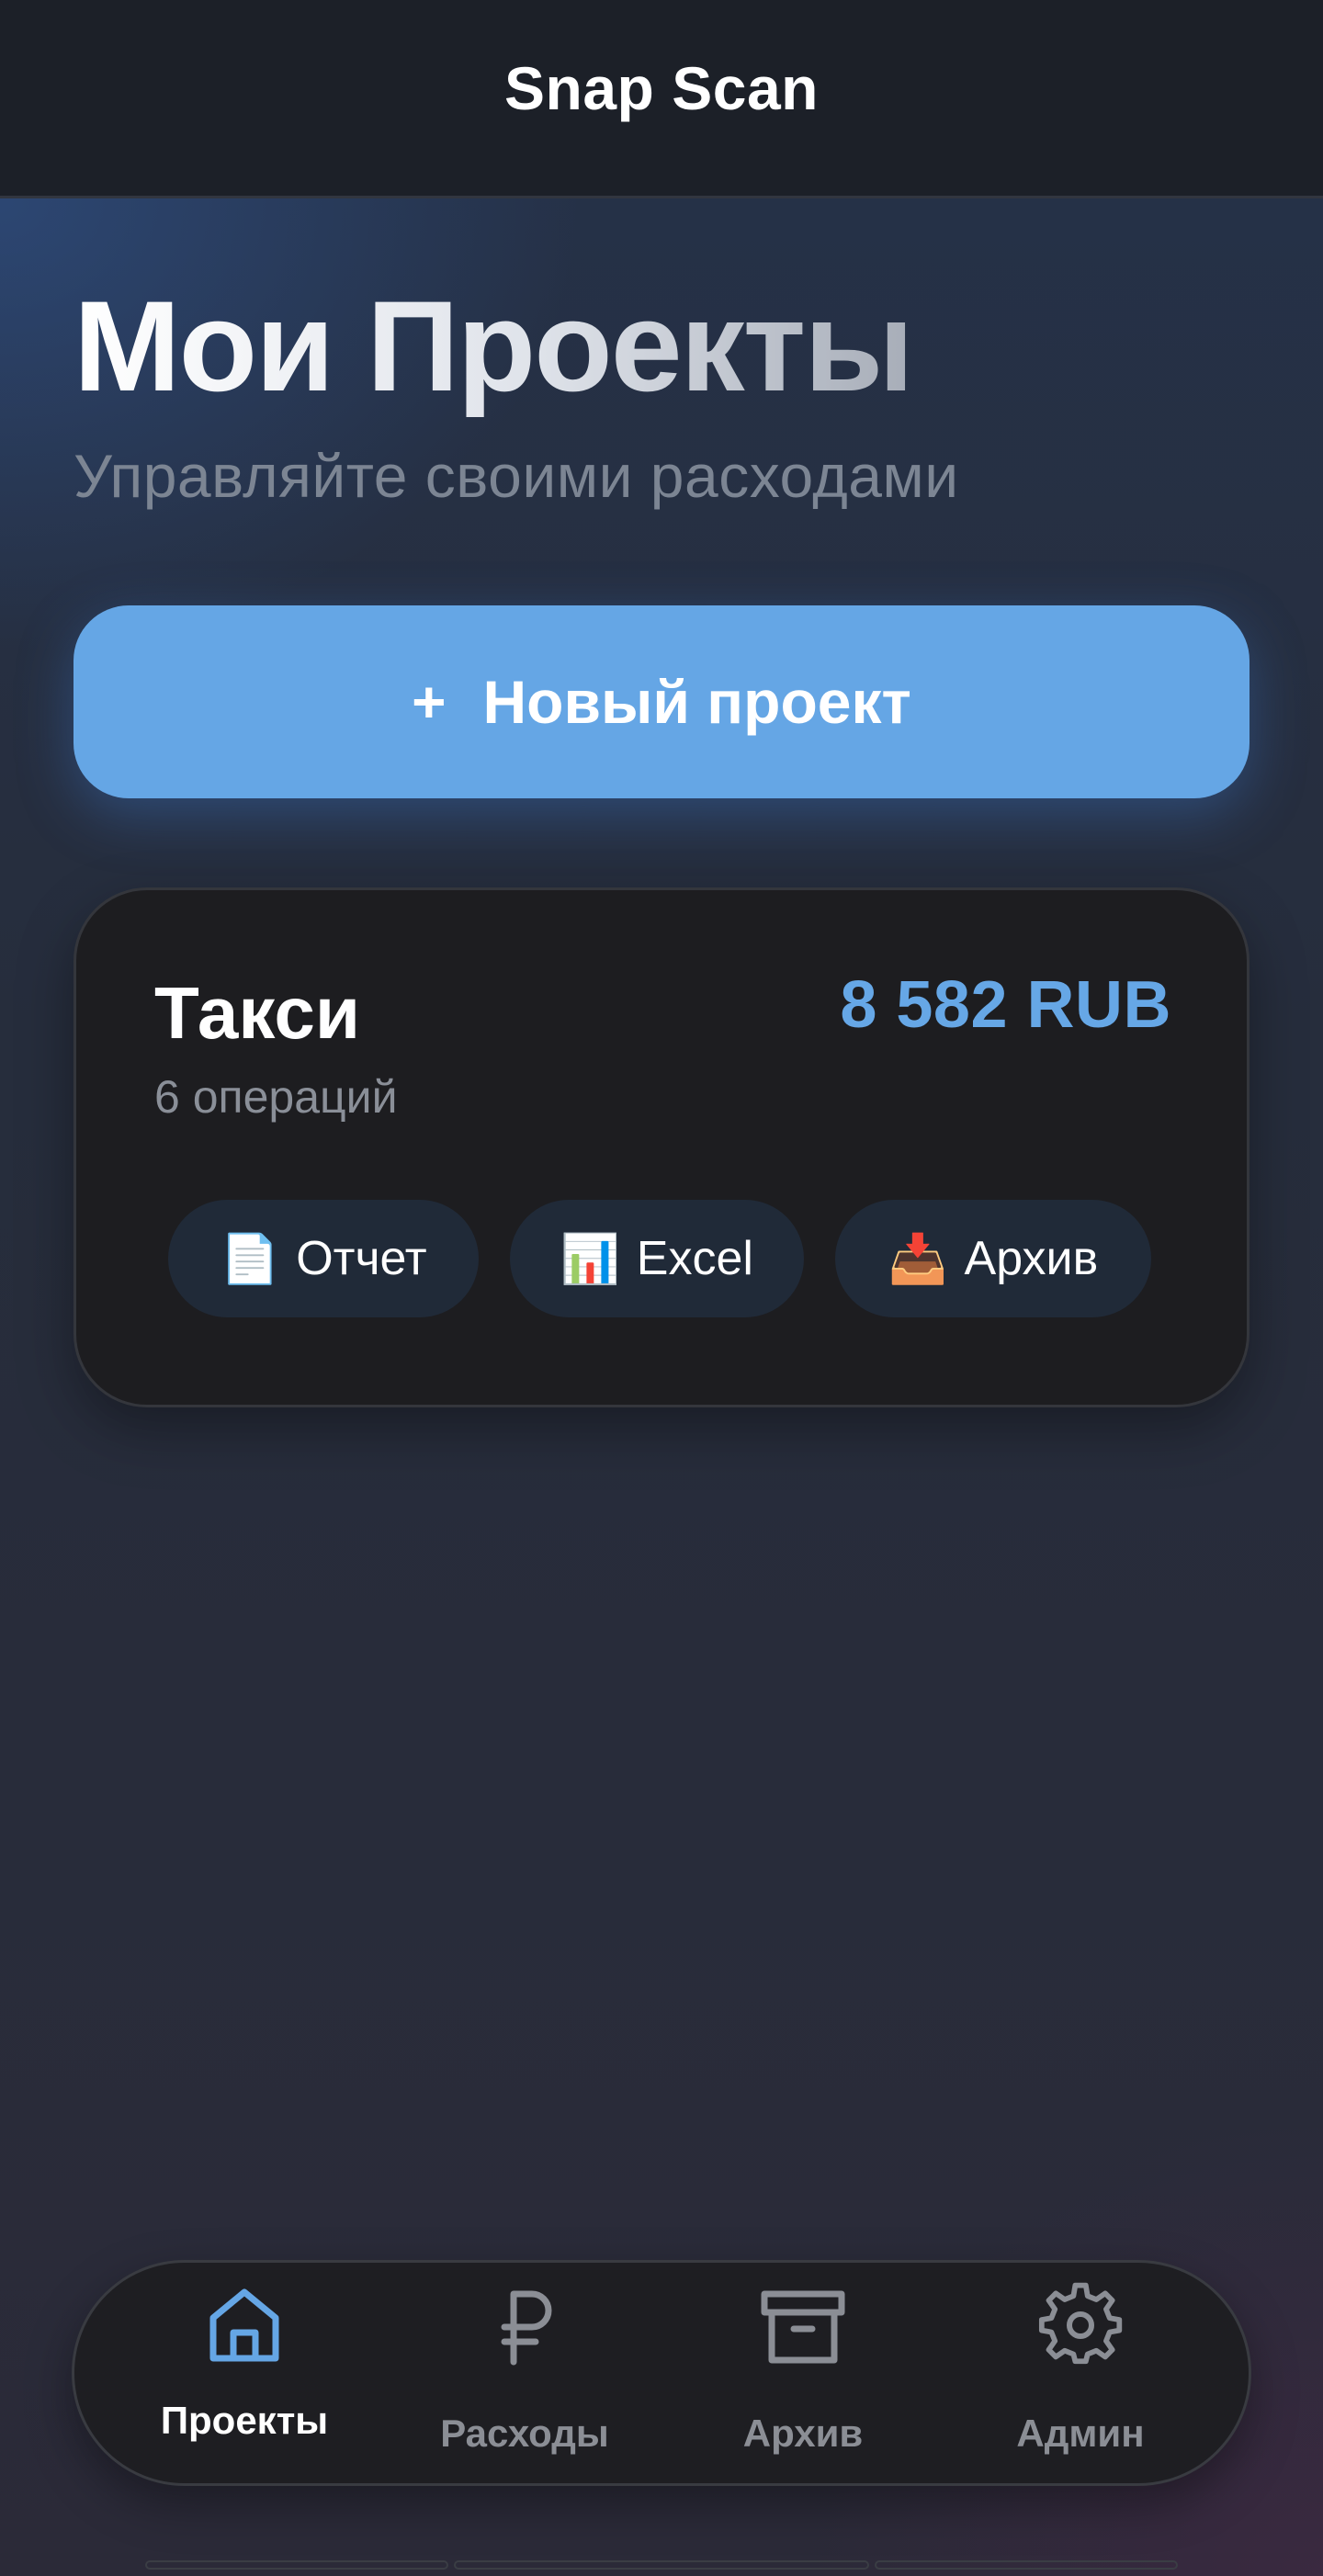  I want to click on page-subtitle: Управляйте своими расходами, so click(516, 476).